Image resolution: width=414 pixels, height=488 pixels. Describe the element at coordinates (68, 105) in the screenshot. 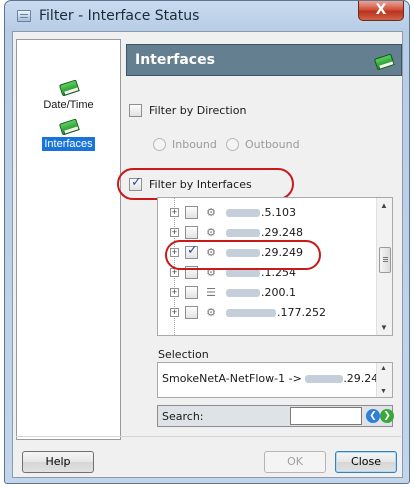

I see `sidebar-item-label: Date/Time` at that location.